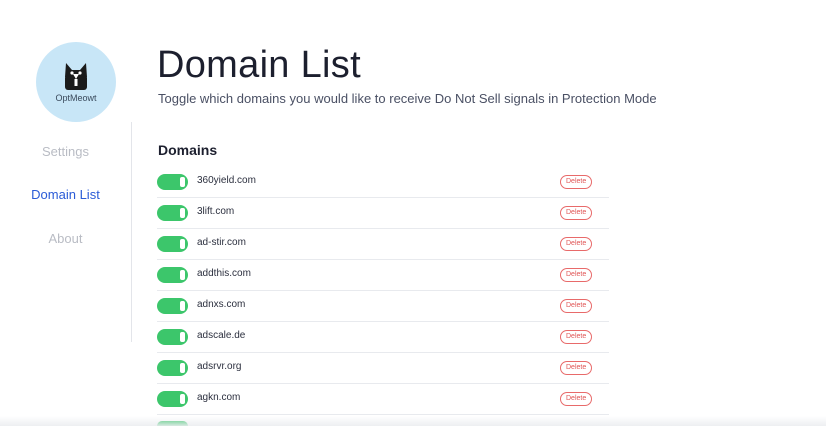  I want to click on logo-text: OptMeowt, so click(76, 98).